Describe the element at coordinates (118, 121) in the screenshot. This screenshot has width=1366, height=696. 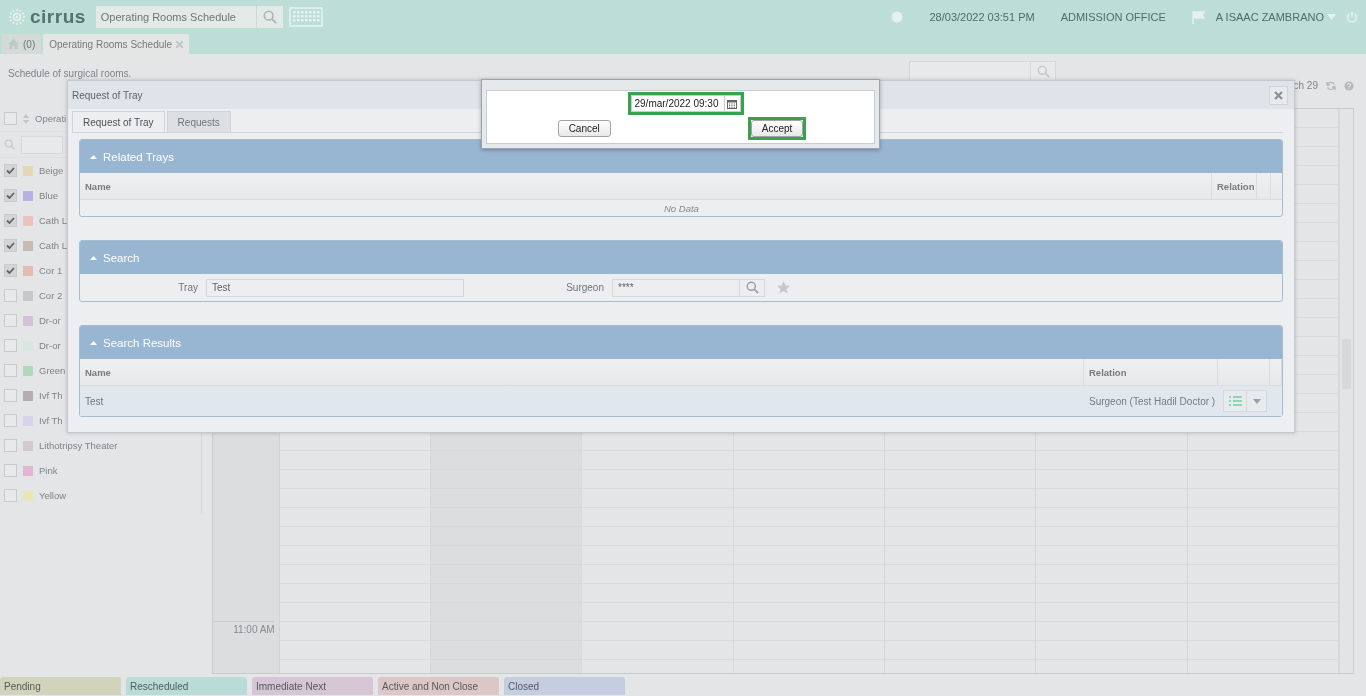
I see `tab: Request of Tray` at that location.